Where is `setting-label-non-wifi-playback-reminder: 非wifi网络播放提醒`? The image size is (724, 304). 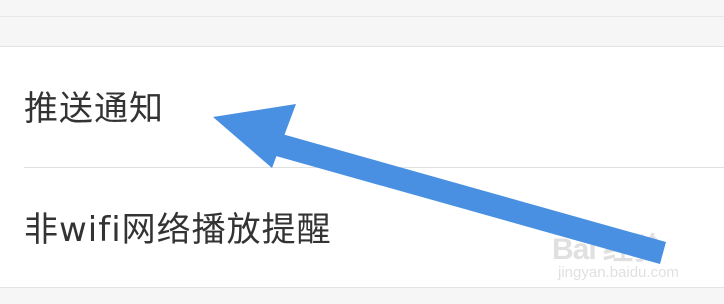
setting-label-non-wifi-playback-reminder: 非wifi网络播放提醒 is located at coordinates (178, 230).